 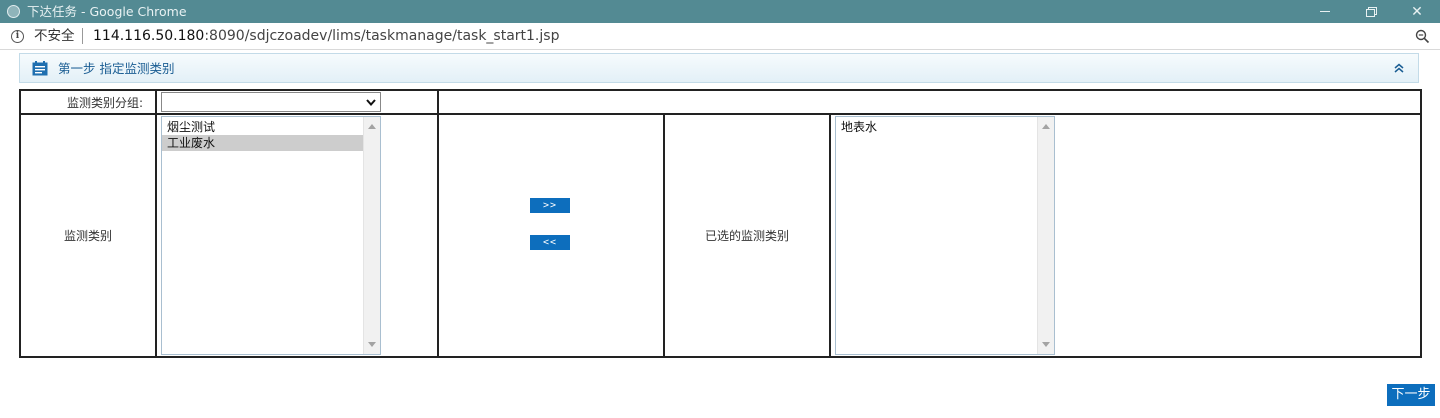 What do you see at coordinates (54, 36) in the screenshot?
I see `security-label: 不安全` at bounding box center [54, 36].